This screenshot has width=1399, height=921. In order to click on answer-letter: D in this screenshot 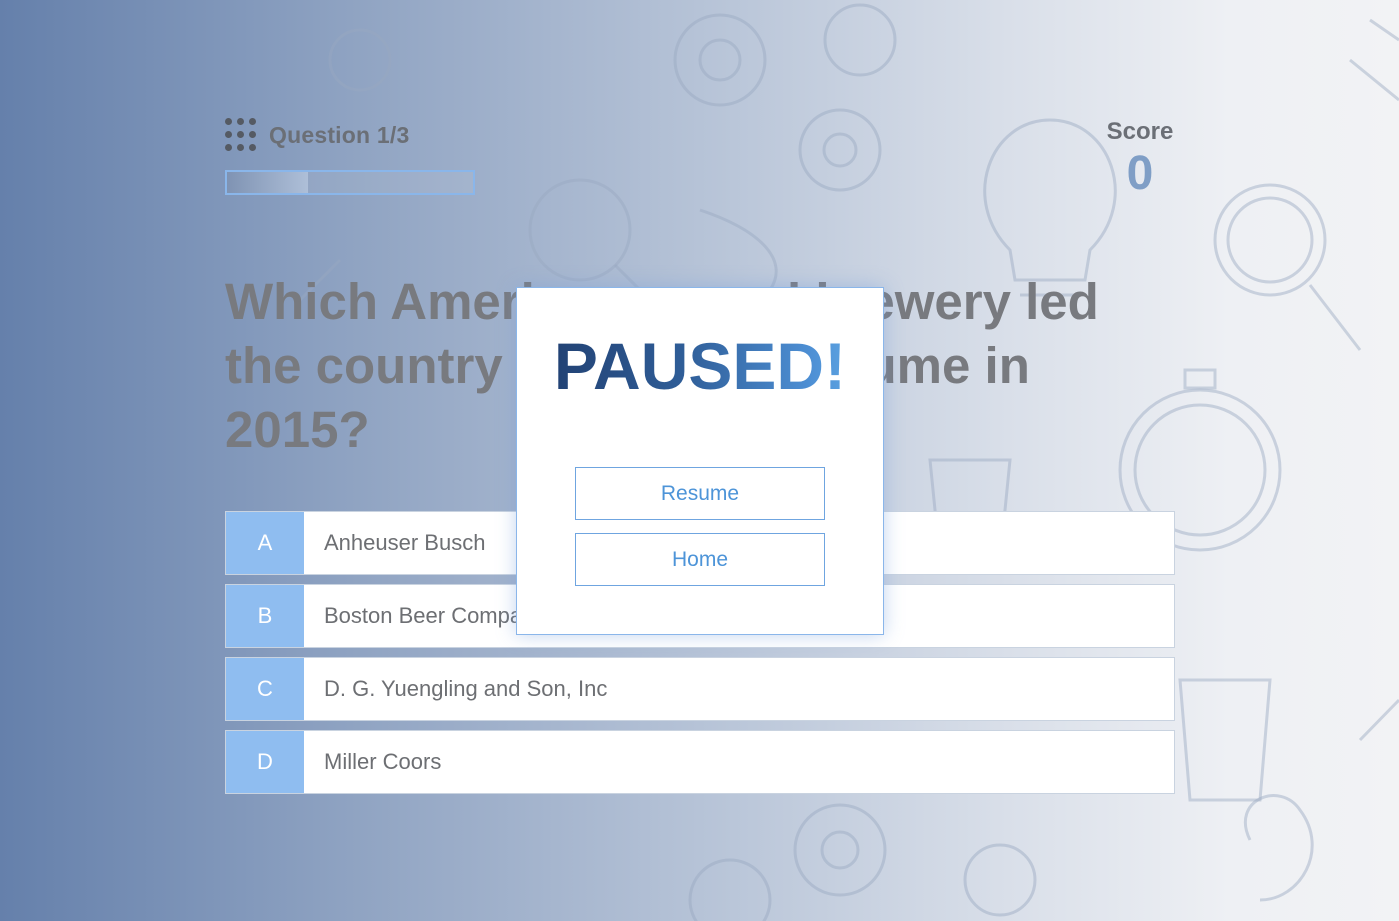, I will do `click(265, 762)`.